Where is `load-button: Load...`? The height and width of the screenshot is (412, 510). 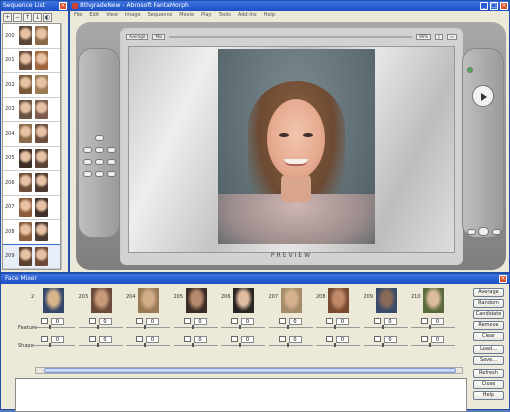 load-button: Load... is located at coordinates (488, 349).